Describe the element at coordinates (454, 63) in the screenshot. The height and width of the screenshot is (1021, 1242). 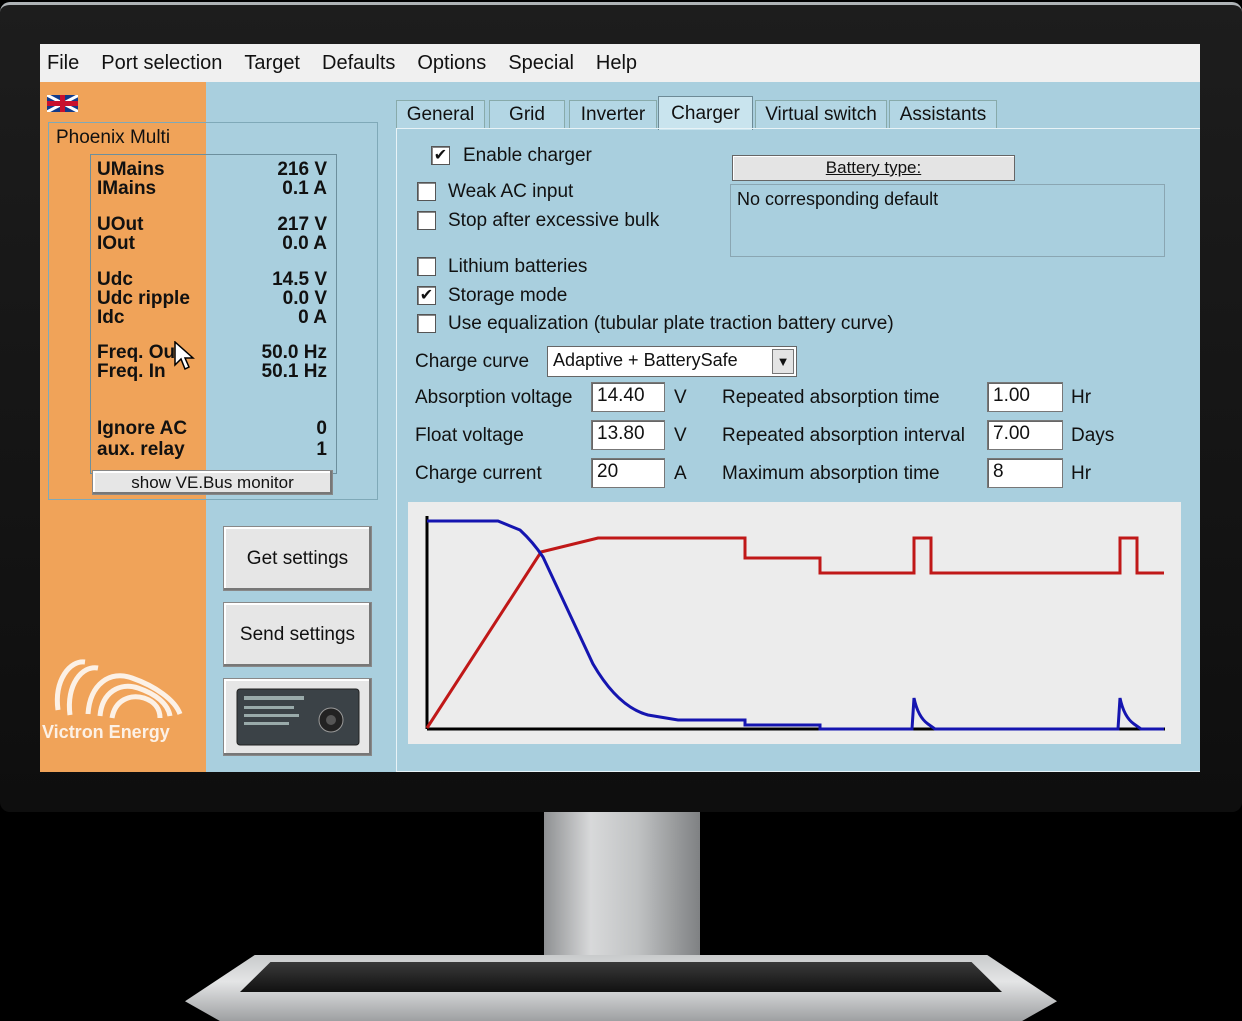
I see `menu-options: Options` at that location.